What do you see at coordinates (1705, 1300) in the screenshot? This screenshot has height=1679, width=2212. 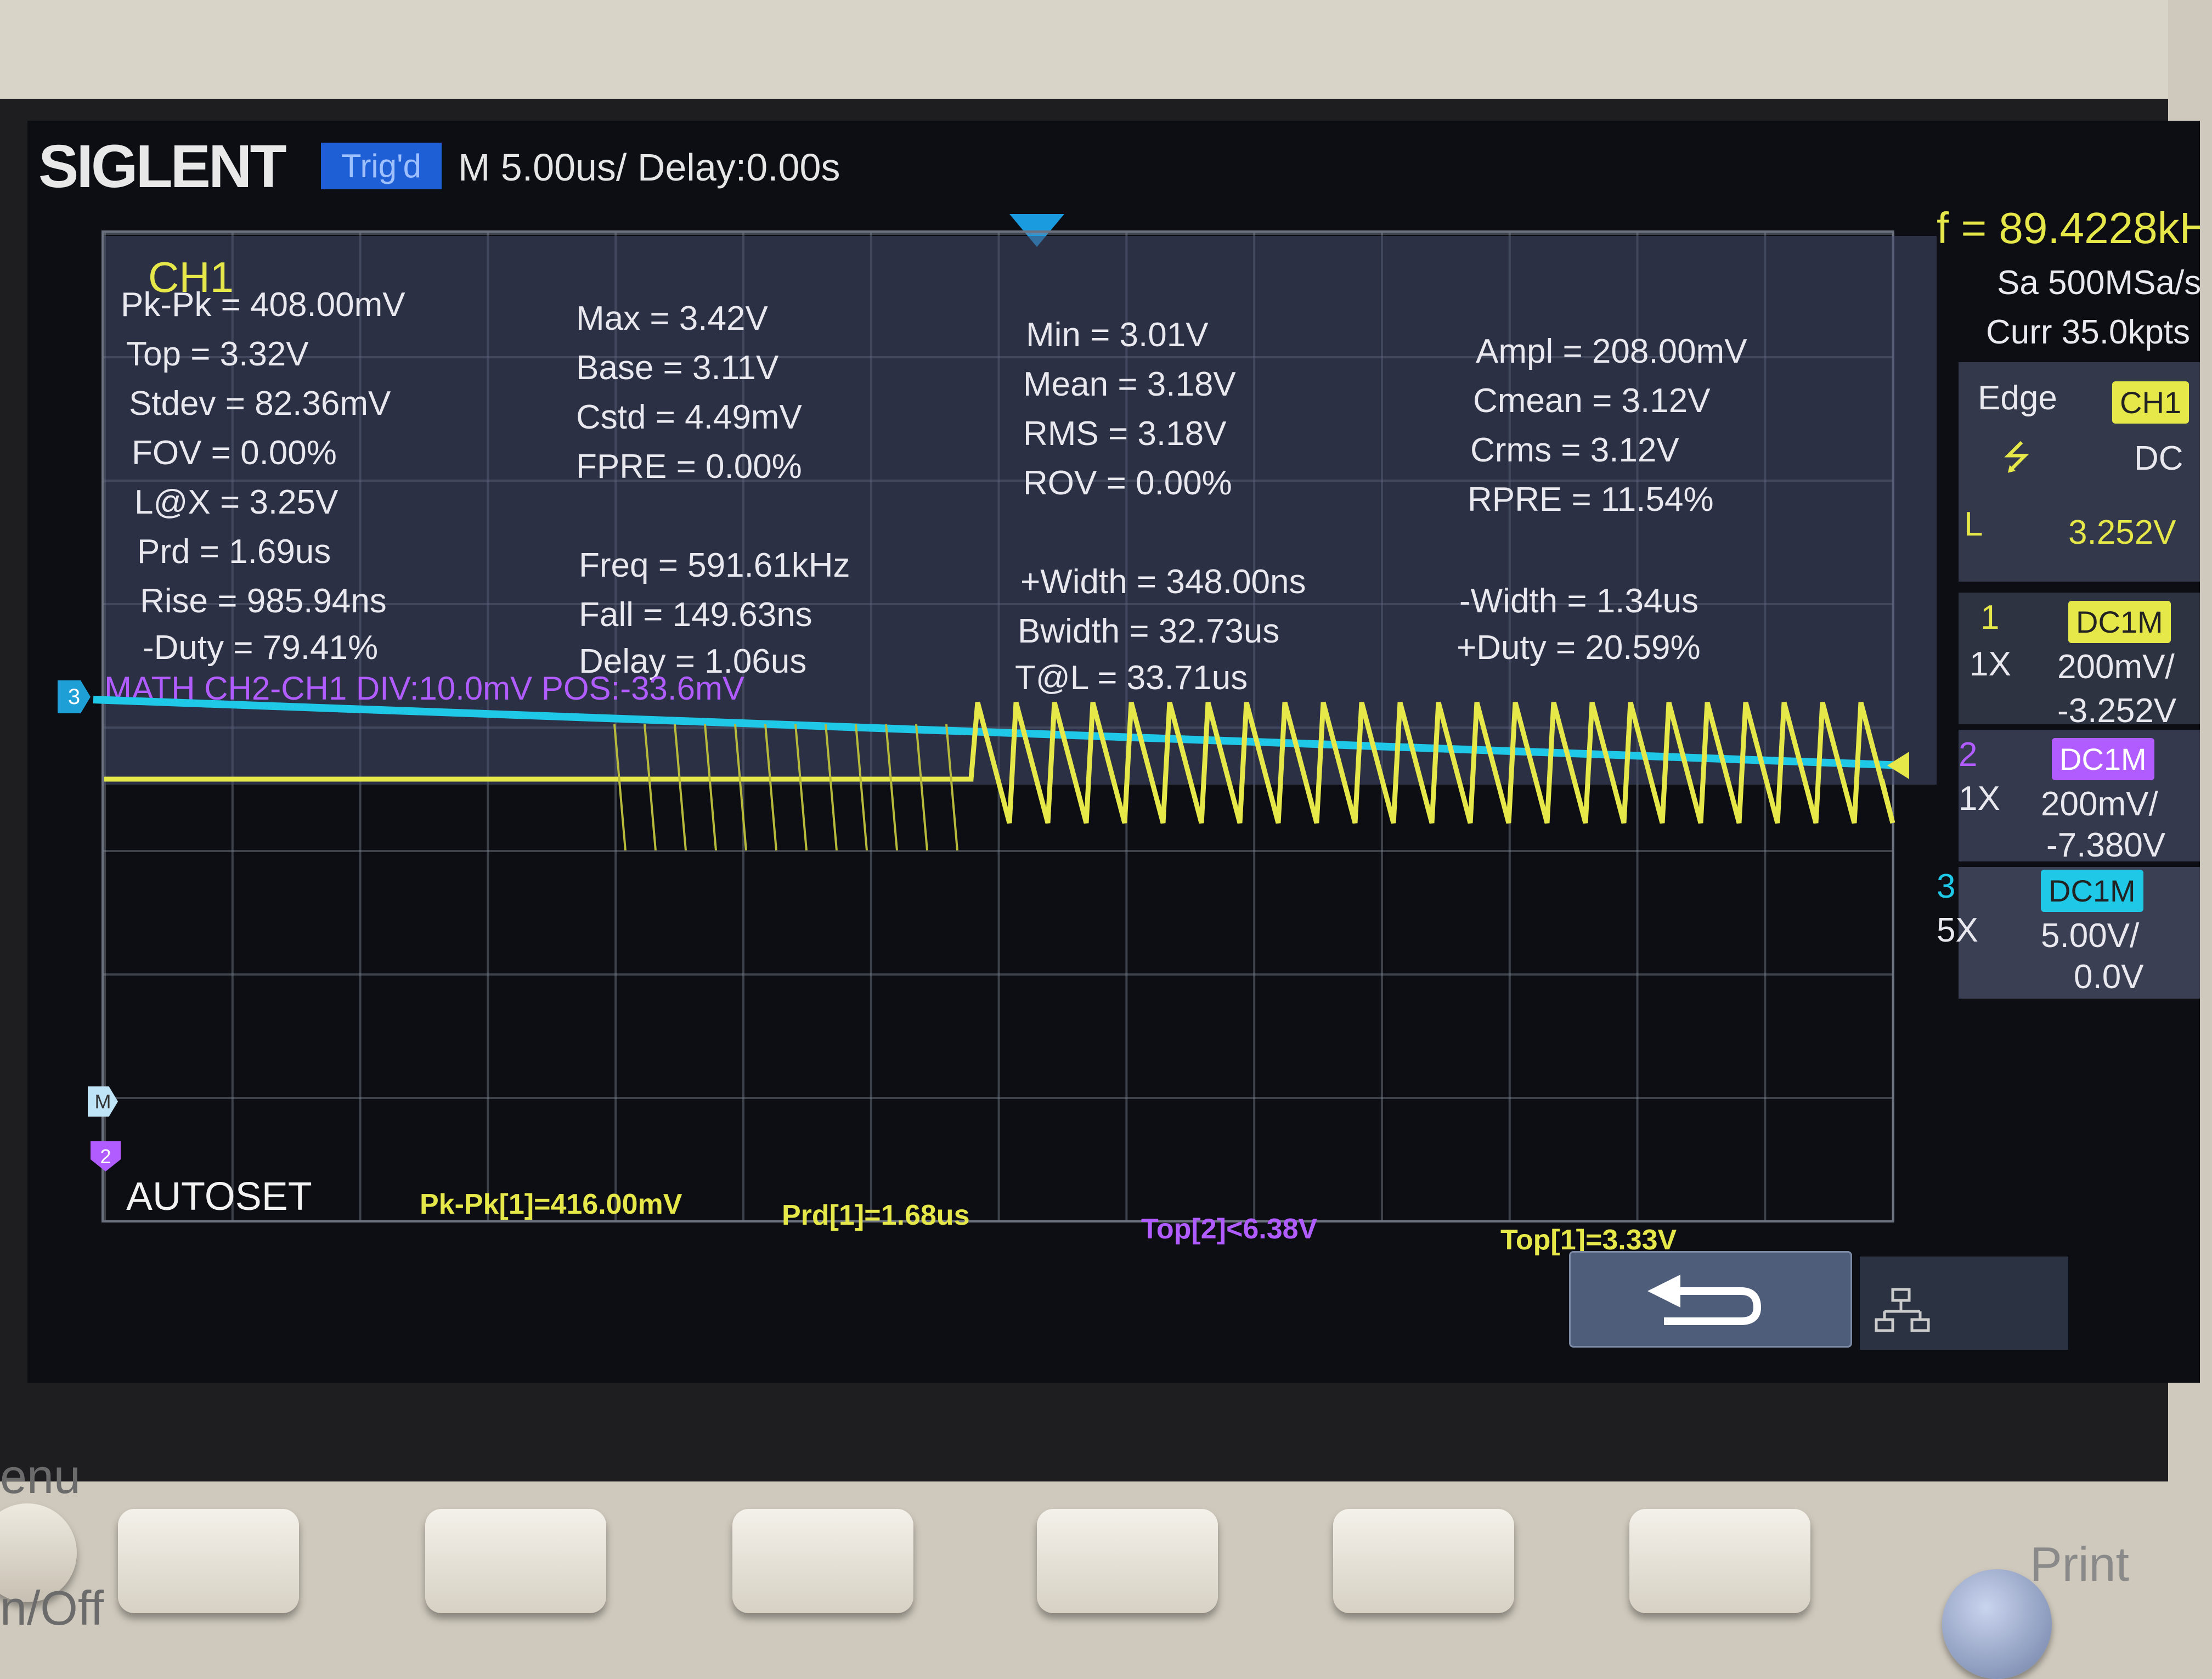 I see `return-arrow-icon` at bounding box center [1705, 1300].